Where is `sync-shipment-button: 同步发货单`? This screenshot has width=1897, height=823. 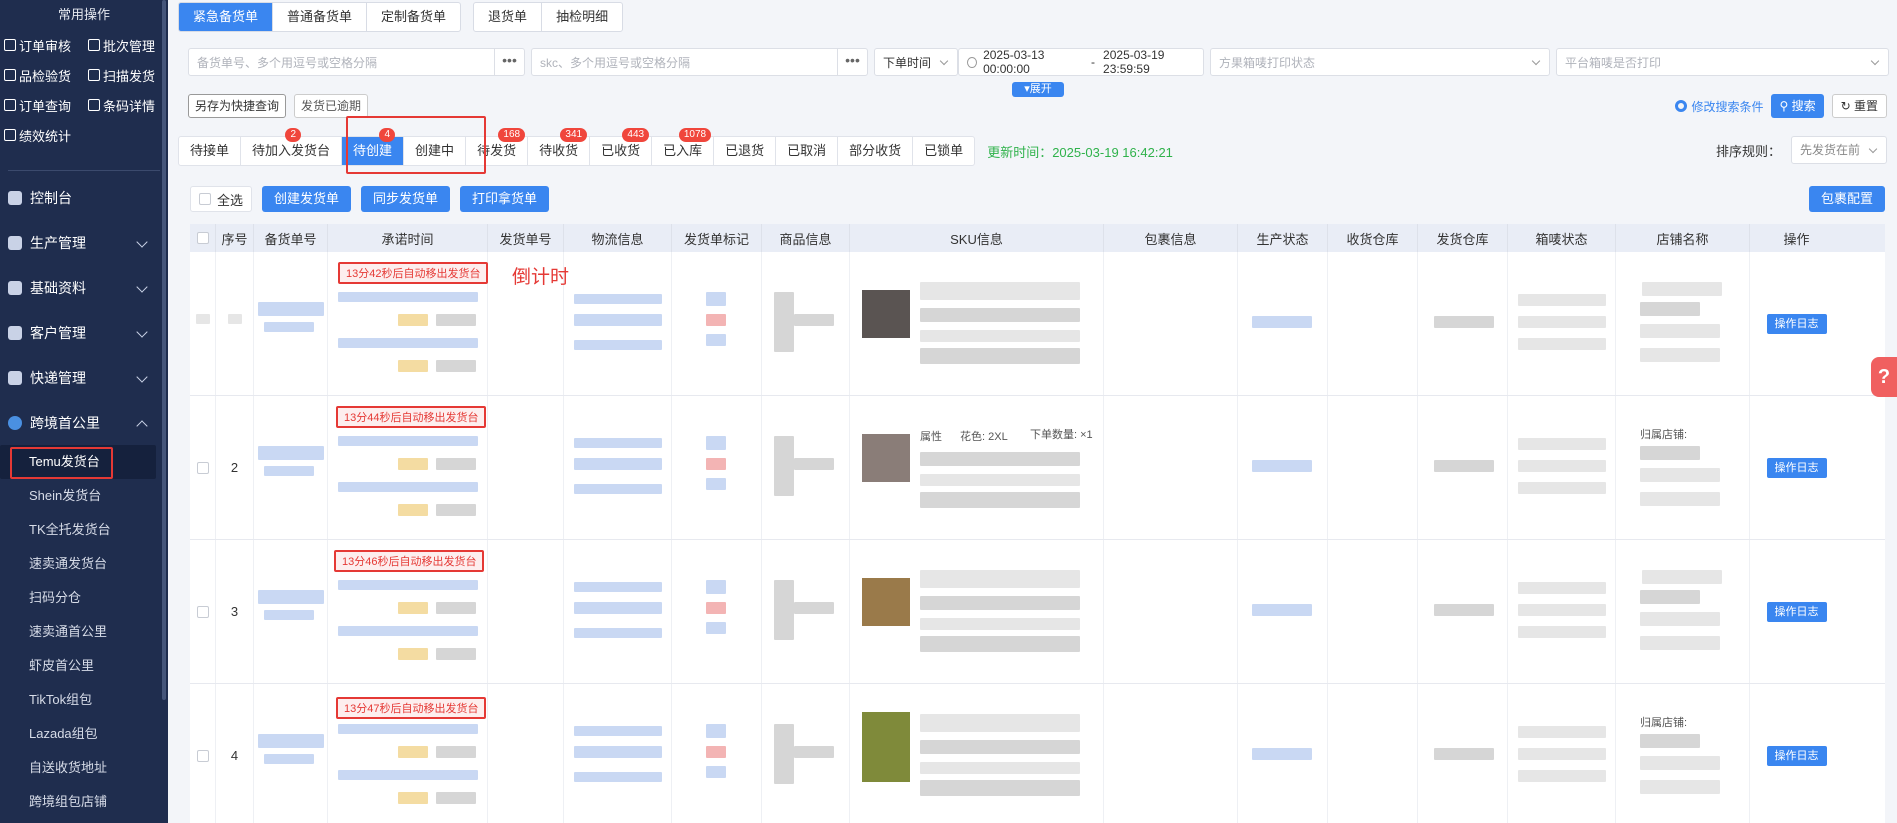 sync-shipment-button: 同步发货单 is located at coordinates (406, 199).